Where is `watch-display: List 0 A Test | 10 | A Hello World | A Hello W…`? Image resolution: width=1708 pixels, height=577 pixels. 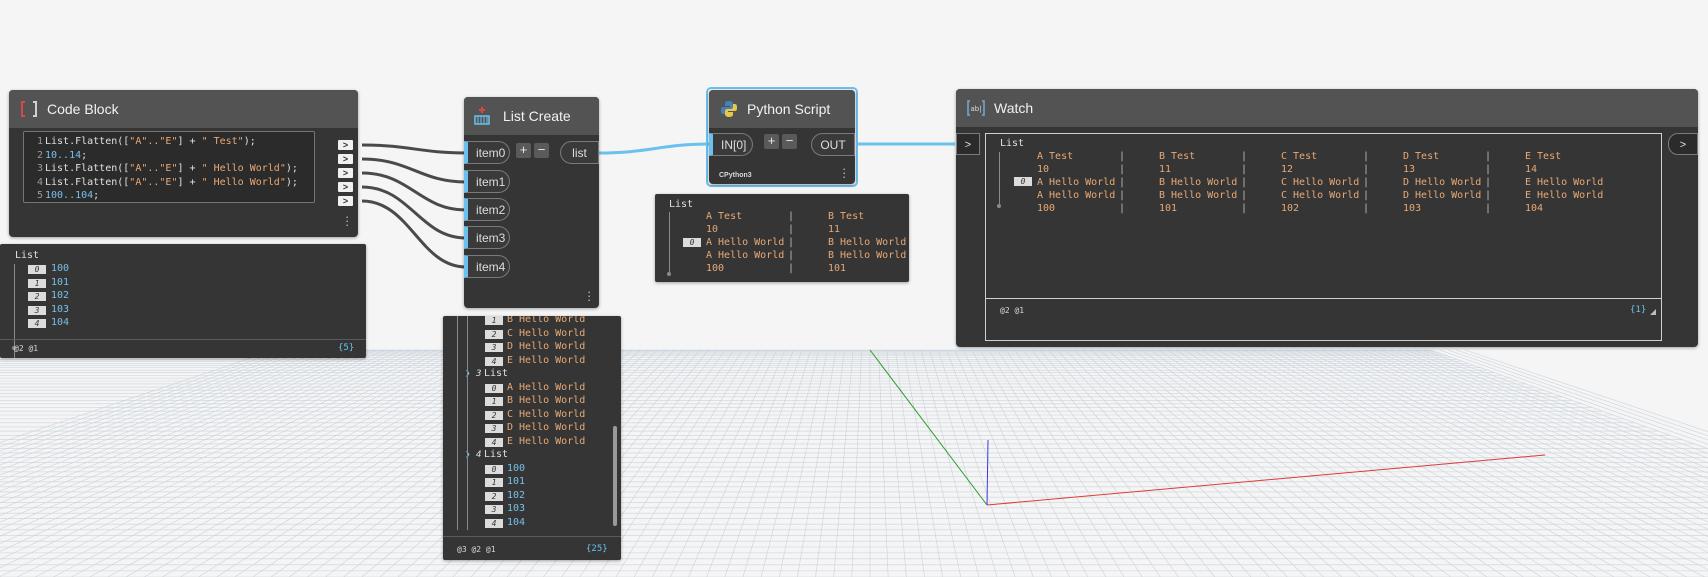
watch-display: List 0 A Test | 10 | A Hello World | A Hello W… is located at coordinates (1323, 237).